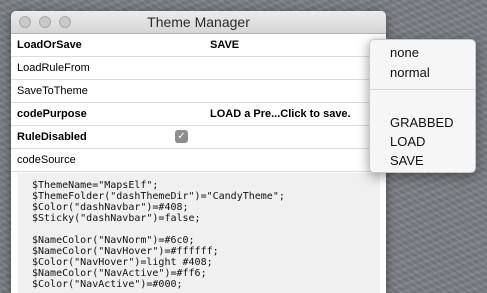 This screenshot has width=487, height=293. Describe the element at coordinates (410, 72) in the screenshot. I see `menu-item-normal: normal` at that location.